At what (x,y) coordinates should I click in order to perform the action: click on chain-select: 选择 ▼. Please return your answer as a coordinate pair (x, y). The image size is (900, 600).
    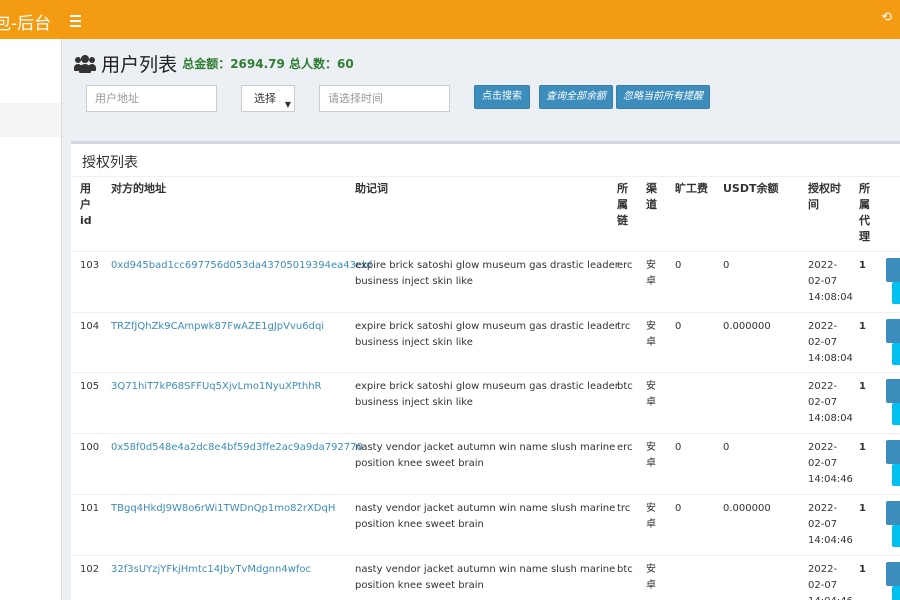
    Looking at the image, I should click on (268, 98).